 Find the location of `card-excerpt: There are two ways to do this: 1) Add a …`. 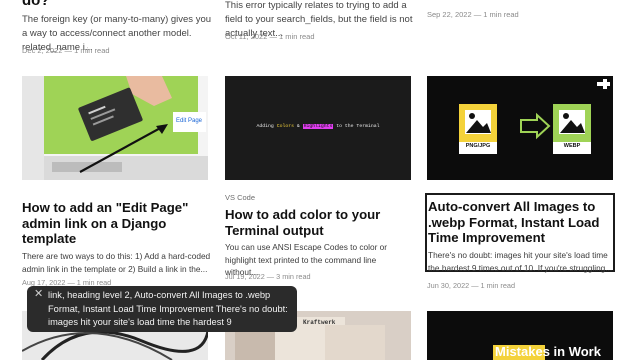

card-excerpt: There are two ways to do this: 1) Add a … is located at coordinates (116, 262).